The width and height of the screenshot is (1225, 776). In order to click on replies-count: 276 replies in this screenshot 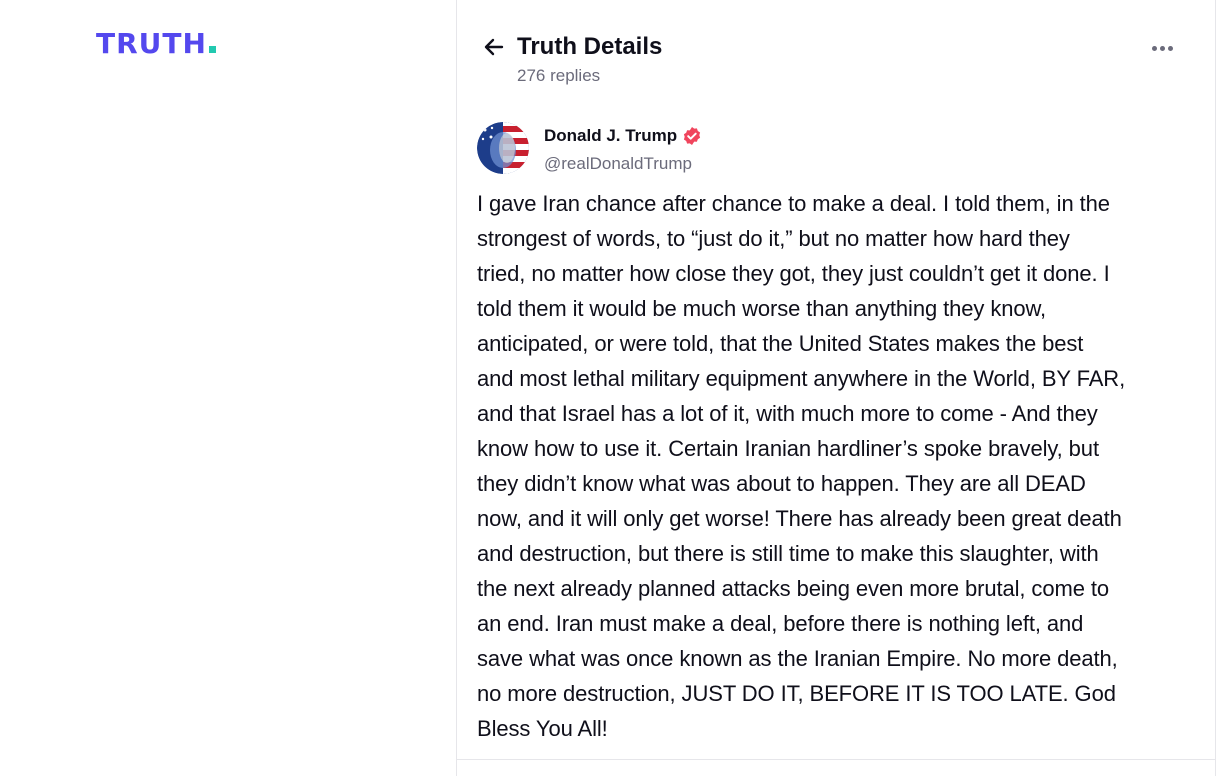, I will do `click(559, 75)`.